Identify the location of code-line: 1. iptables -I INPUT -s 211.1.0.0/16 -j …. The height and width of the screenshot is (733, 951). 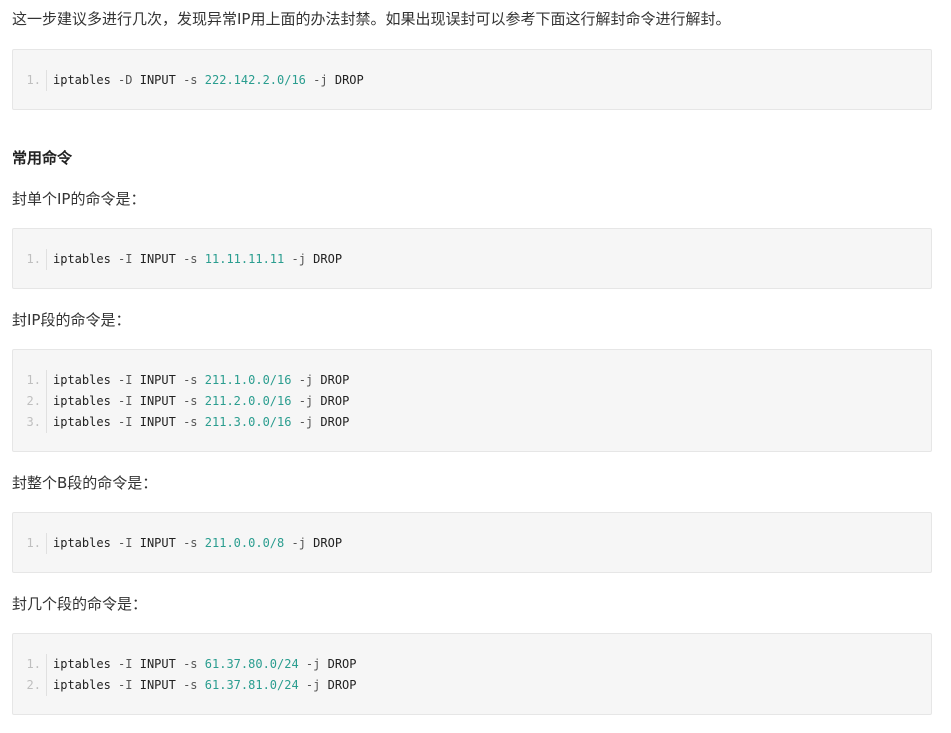
(472, 380).